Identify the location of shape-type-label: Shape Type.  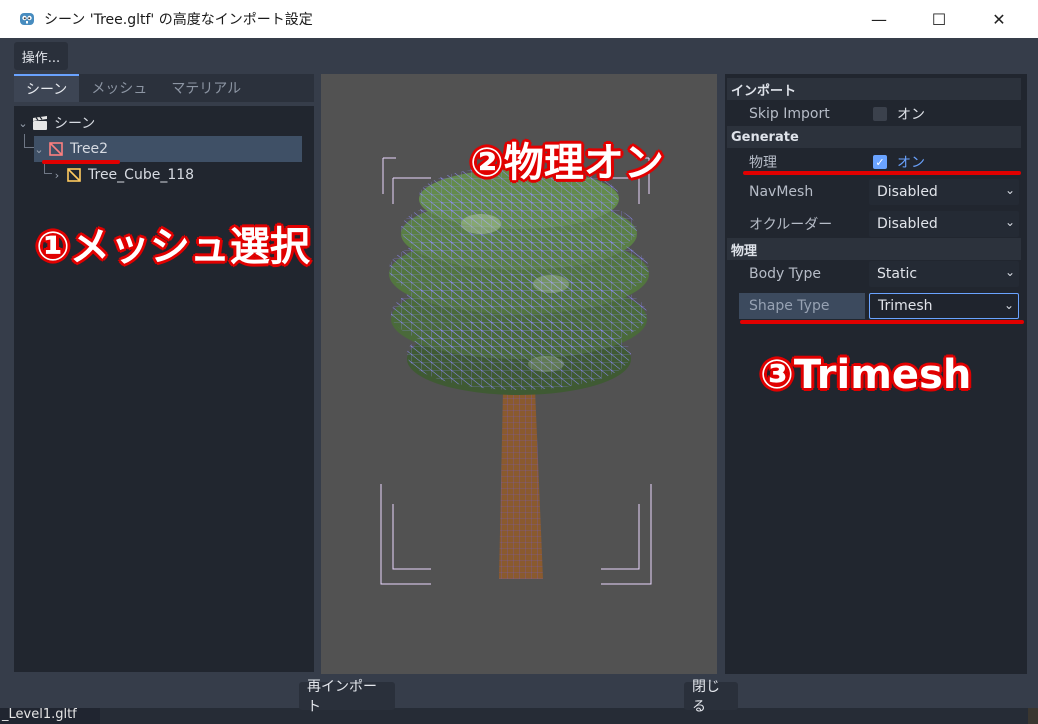
(802, 306).